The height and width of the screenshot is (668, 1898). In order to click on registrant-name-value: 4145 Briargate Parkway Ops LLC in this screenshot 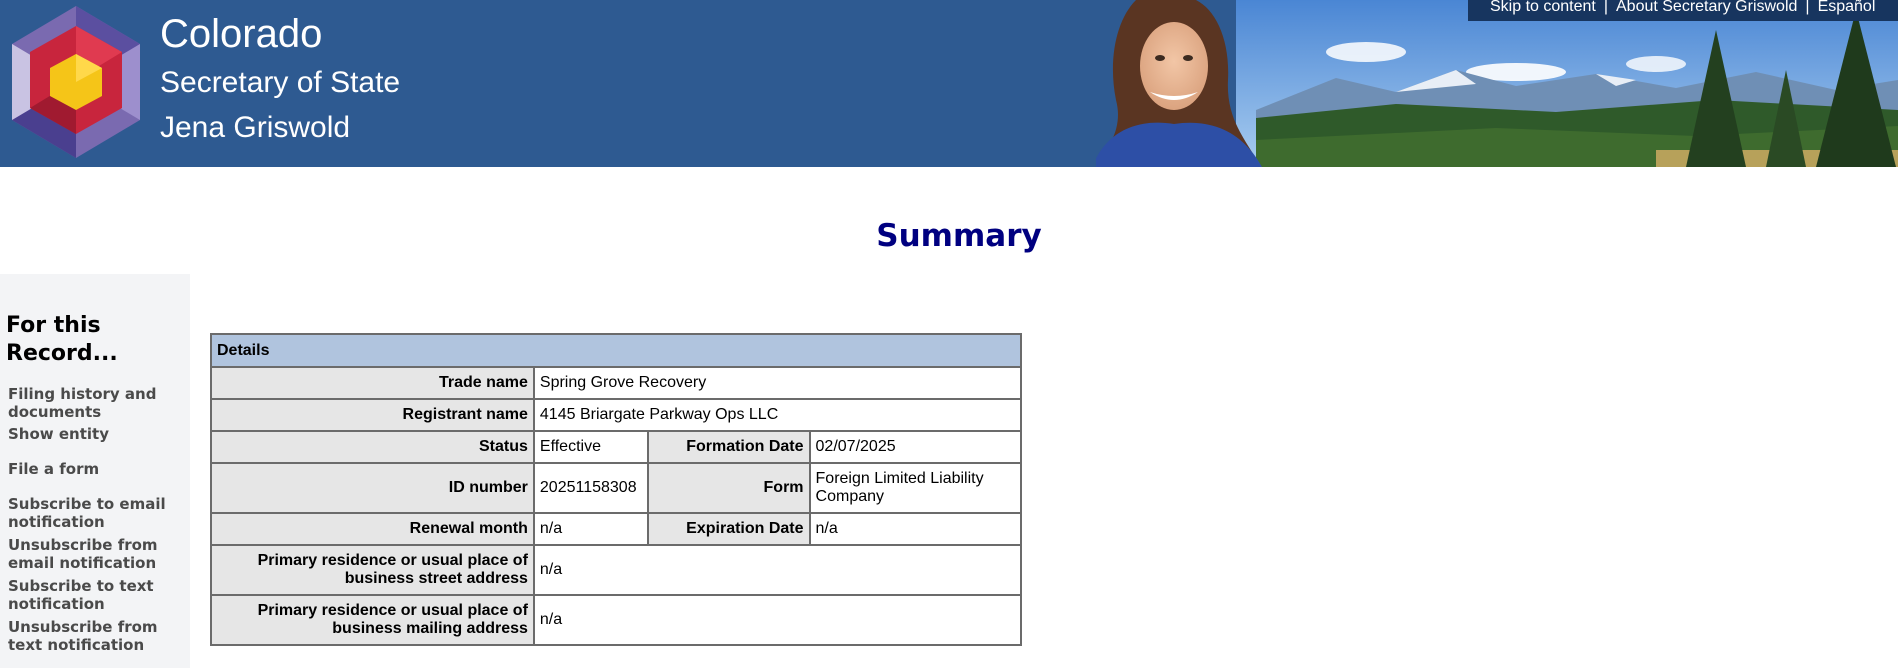, I will do `click(777, 415)`.